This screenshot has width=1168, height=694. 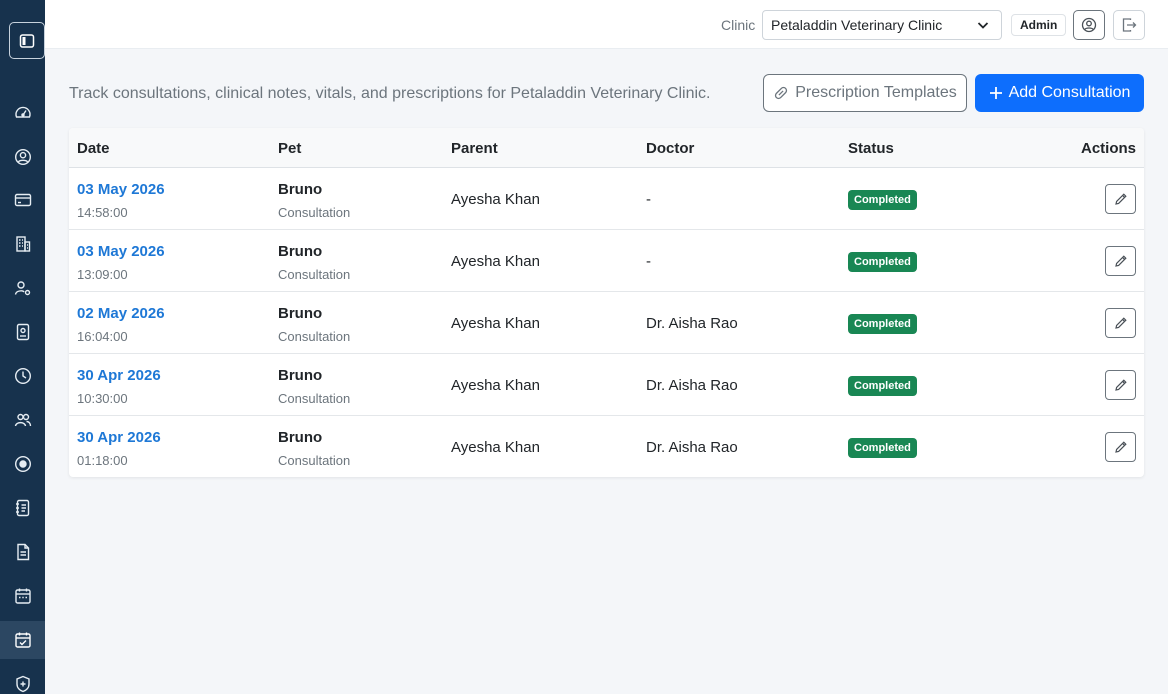 What do you see at coordinates (1039, 25) in the screenshot?
I see `role-badge: Admin` at bounding box center [1039, 25].